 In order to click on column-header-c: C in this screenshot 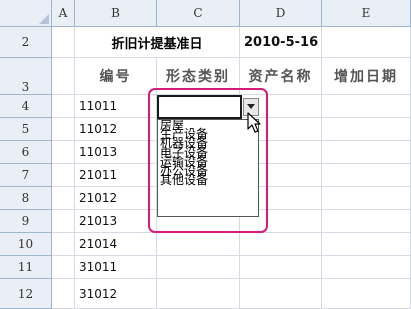, I will do `click(198, 13)`.